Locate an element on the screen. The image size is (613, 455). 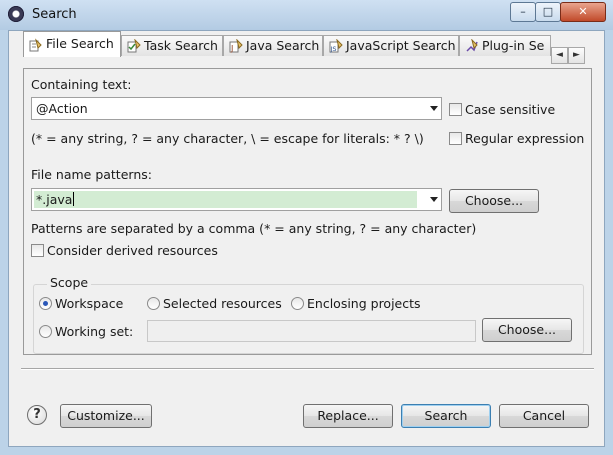
file-search-icon is located at coordinates (35, 45).